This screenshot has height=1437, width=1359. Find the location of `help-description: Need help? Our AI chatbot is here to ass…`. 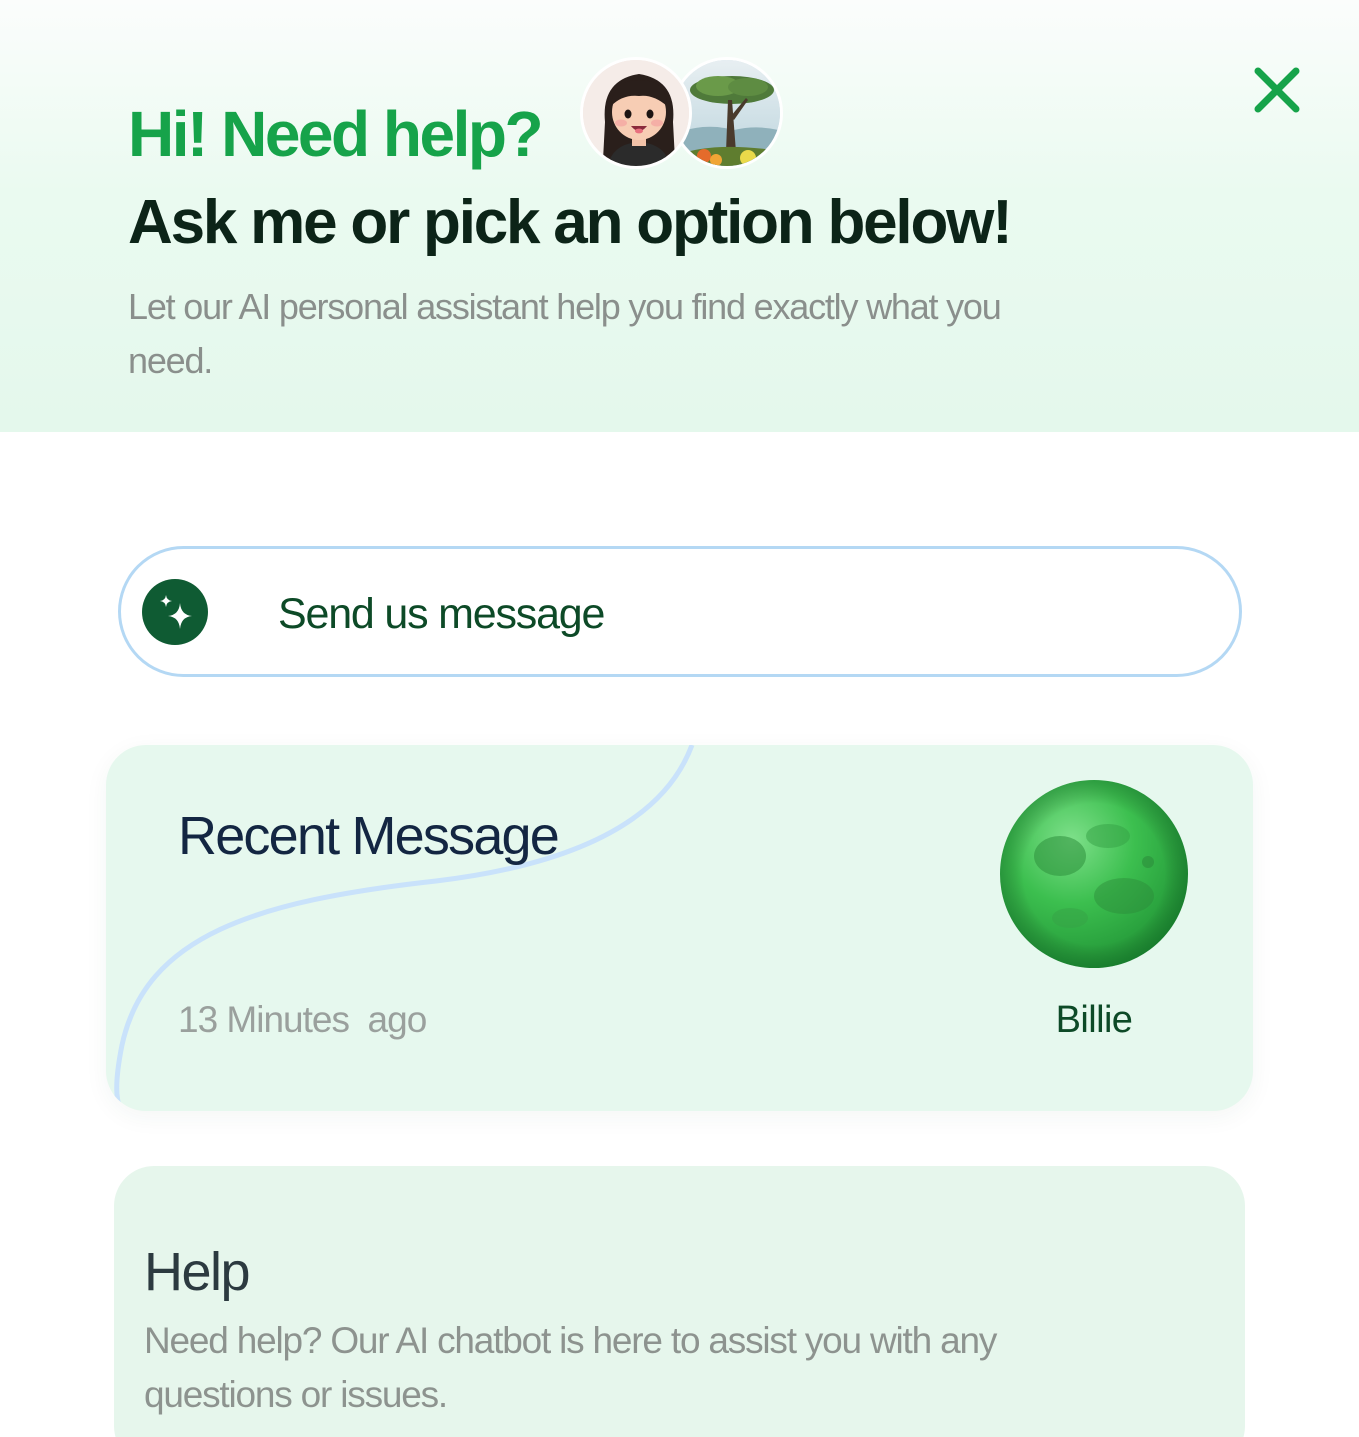

help-description: Need help? Our AI chatbot is here to ass… is located at coordinates (570, 1367).